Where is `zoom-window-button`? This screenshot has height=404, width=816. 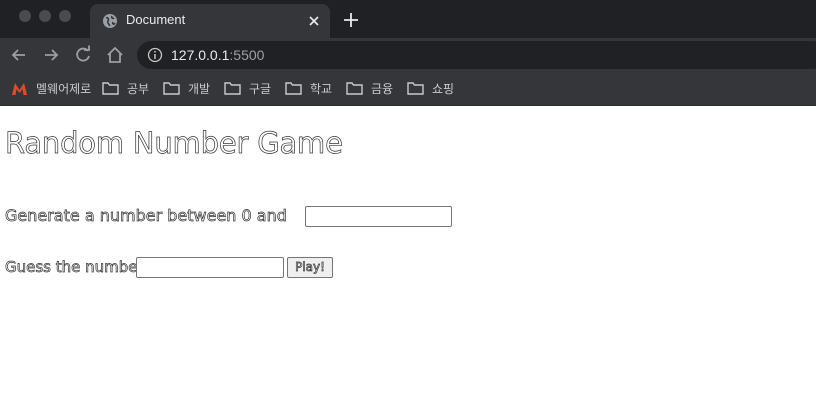 zoom-window-button is located at coordinates (65, 16).